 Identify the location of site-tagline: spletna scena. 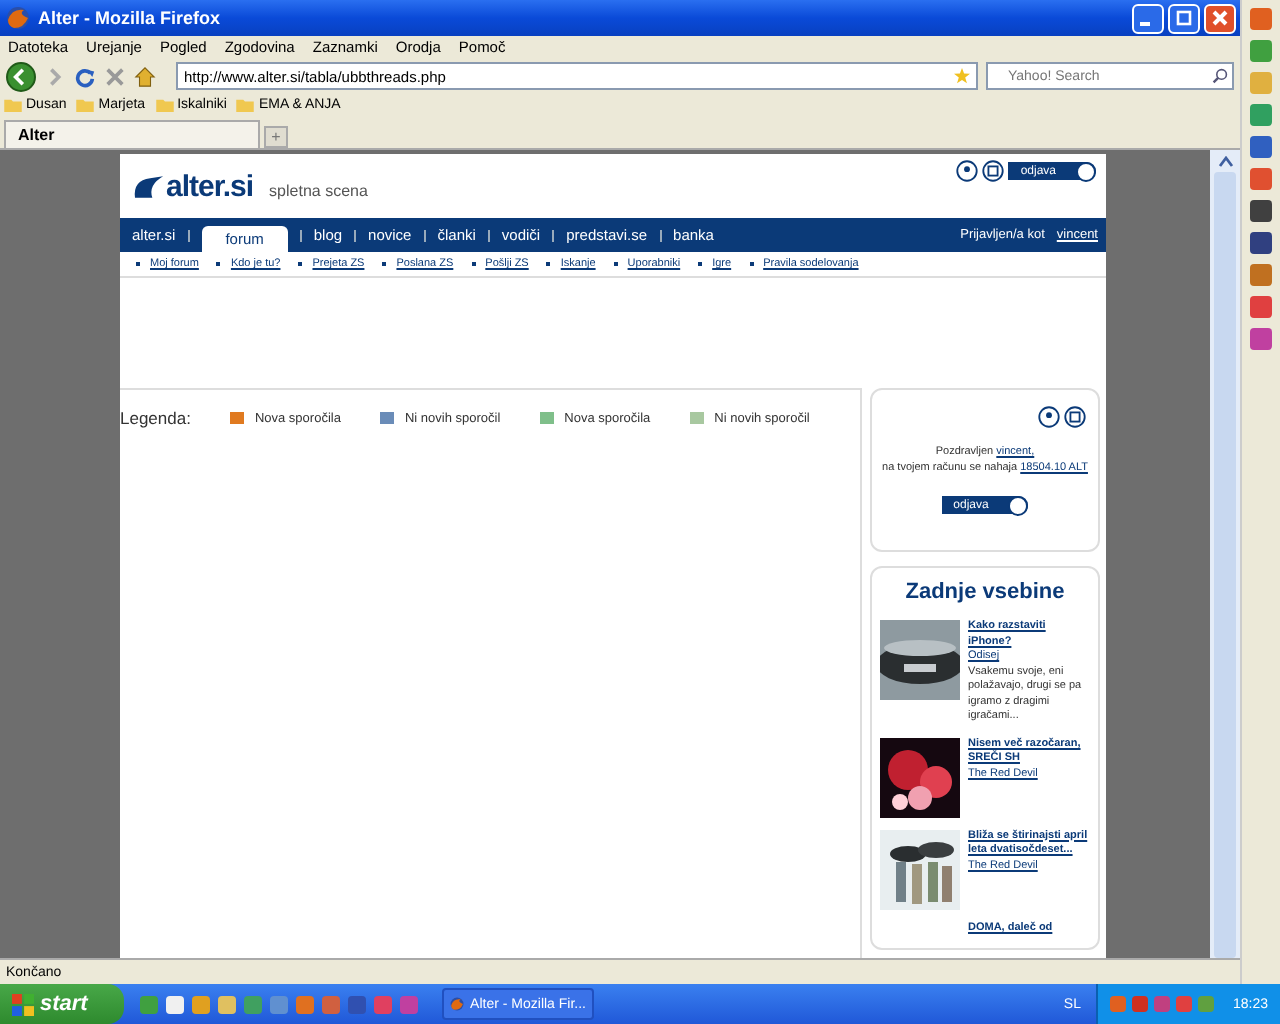
(318, 191).